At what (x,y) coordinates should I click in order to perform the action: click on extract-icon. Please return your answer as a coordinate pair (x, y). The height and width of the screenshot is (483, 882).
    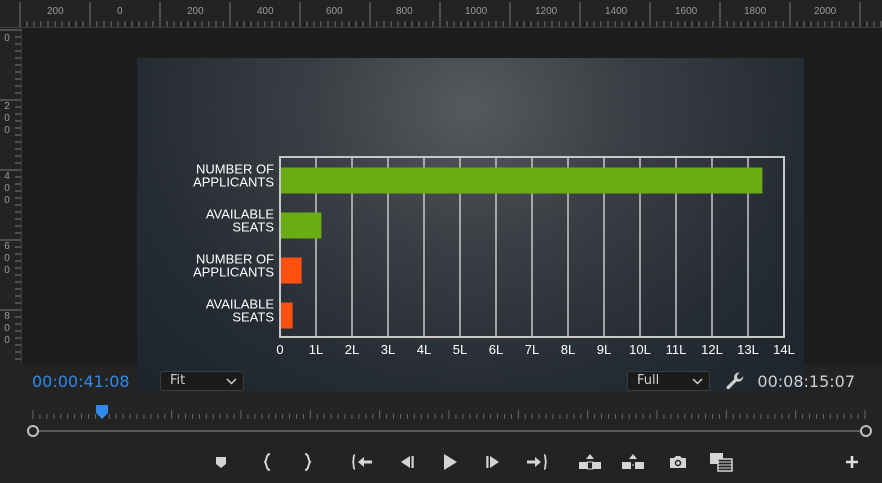
    Looking at the image, I should click on (633, 461).